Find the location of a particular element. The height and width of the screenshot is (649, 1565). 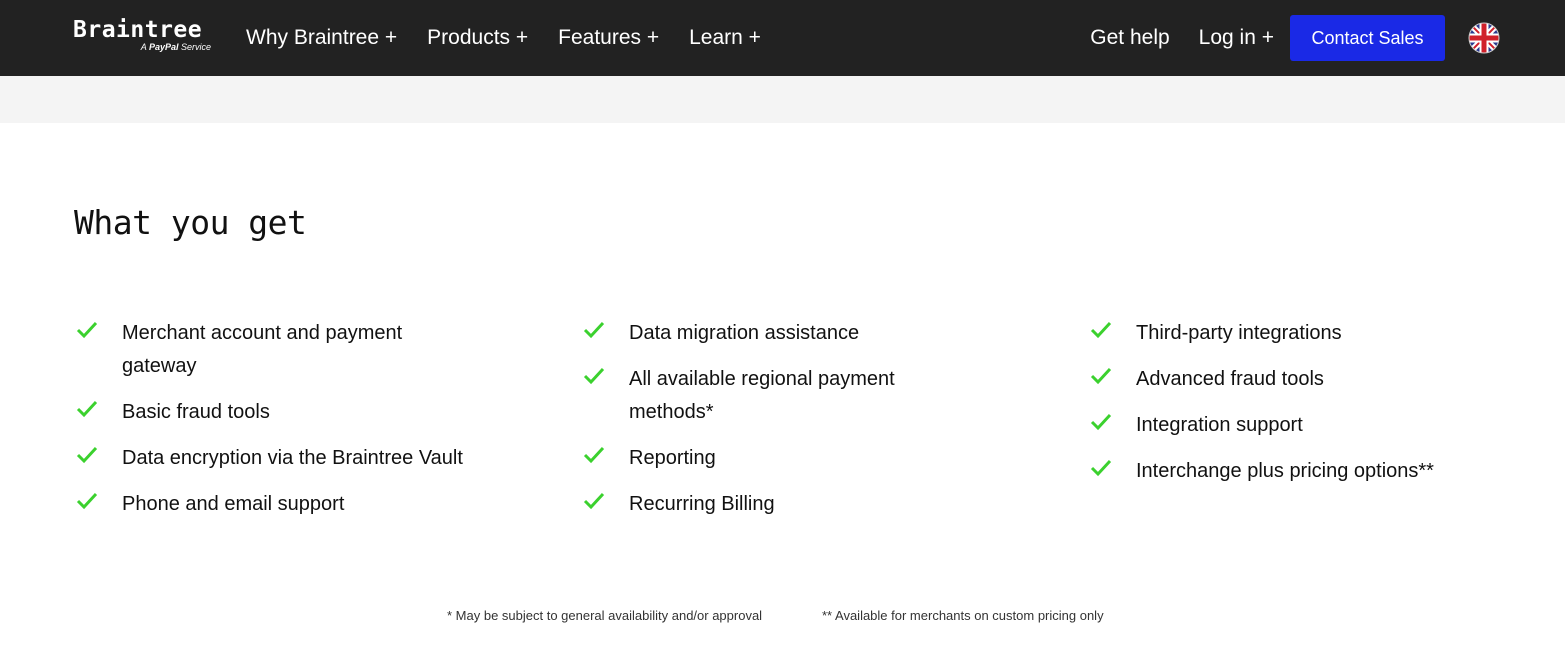

secondary-nav: Get help Log in + Contact Sales is located at coordinates (1327, 38).